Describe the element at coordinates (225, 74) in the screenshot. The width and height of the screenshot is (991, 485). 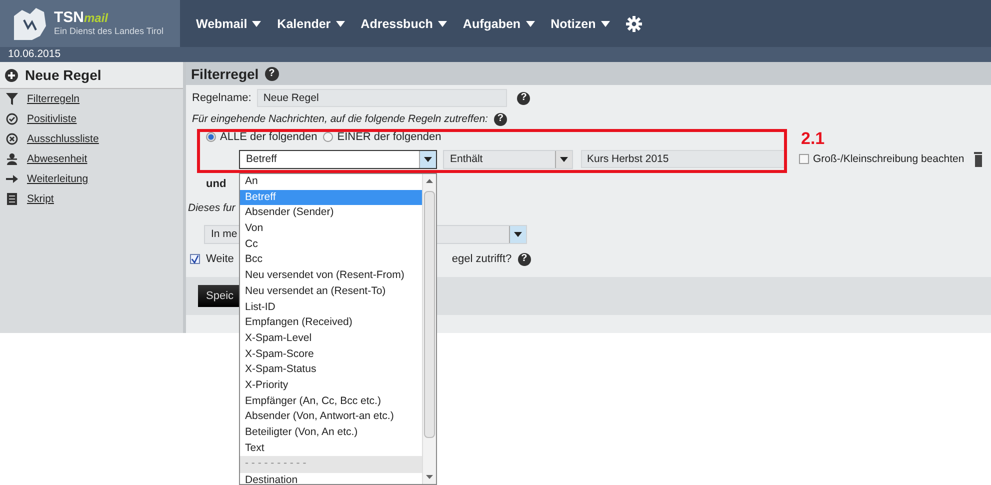
I see `panel-title: Filterregel` at that location.